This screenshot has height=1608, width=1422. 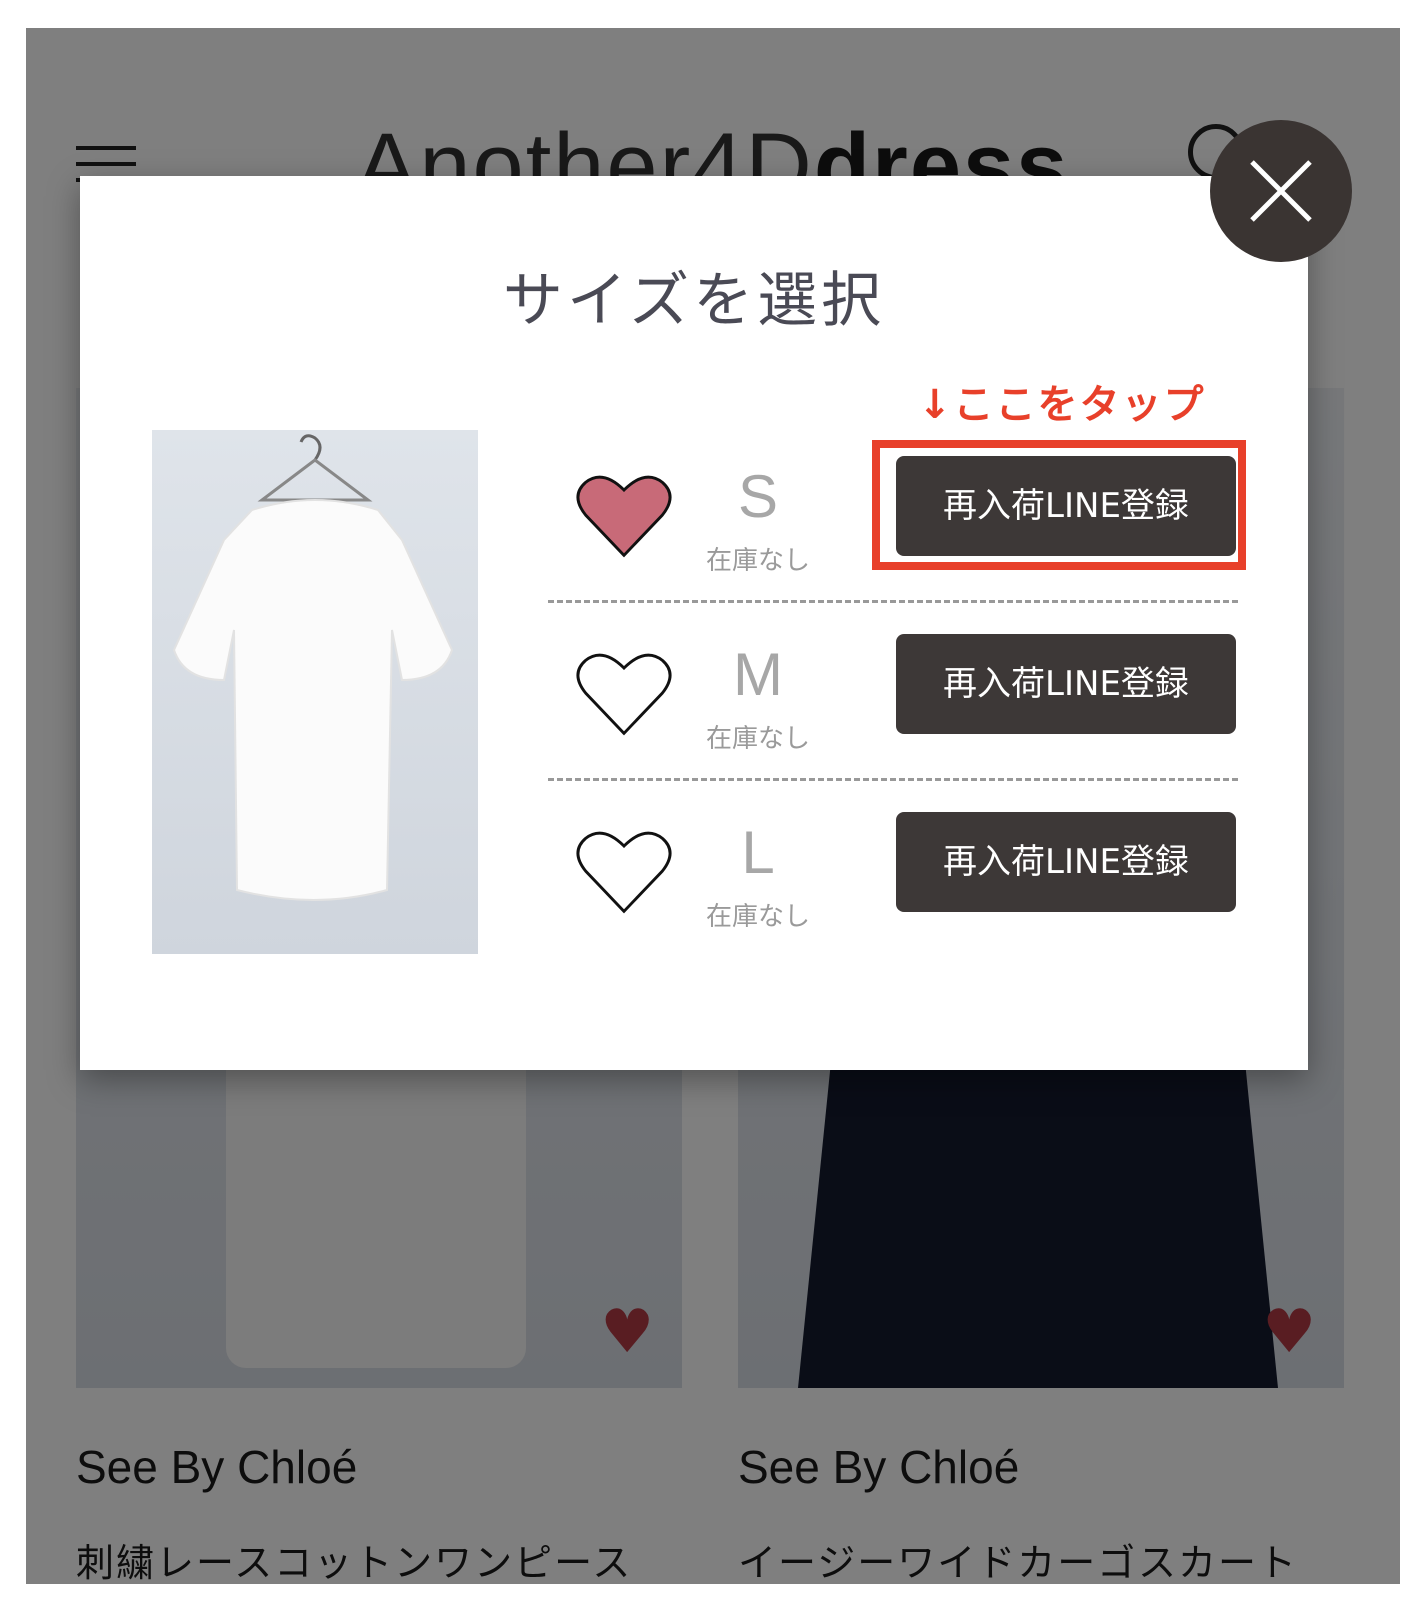 What do you see at coordinates (758, 496) in the screenshot?
I see `size-label: S` at bounding box center [758, 496].